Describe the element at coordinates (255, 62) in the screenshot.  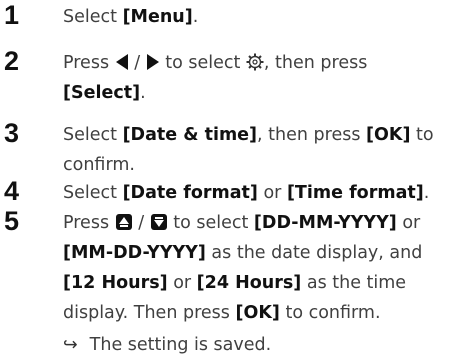
I see `gear-icon` at that location.